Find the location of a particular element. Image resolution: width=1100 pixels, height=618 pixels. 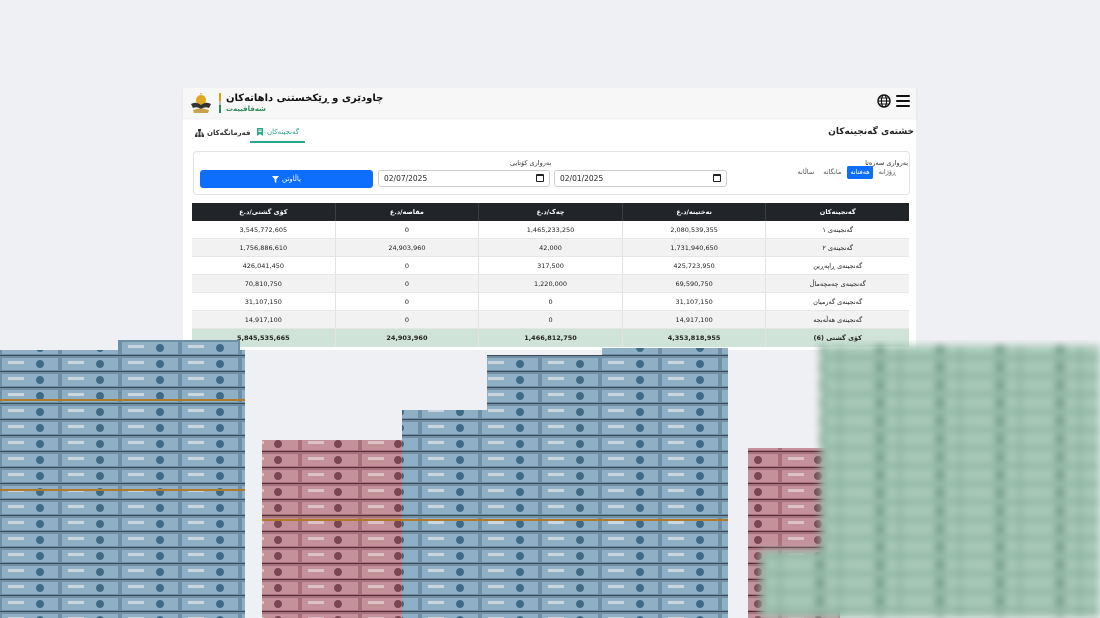

table-cell: 24,903,960 is located at coordinates (408, 247).